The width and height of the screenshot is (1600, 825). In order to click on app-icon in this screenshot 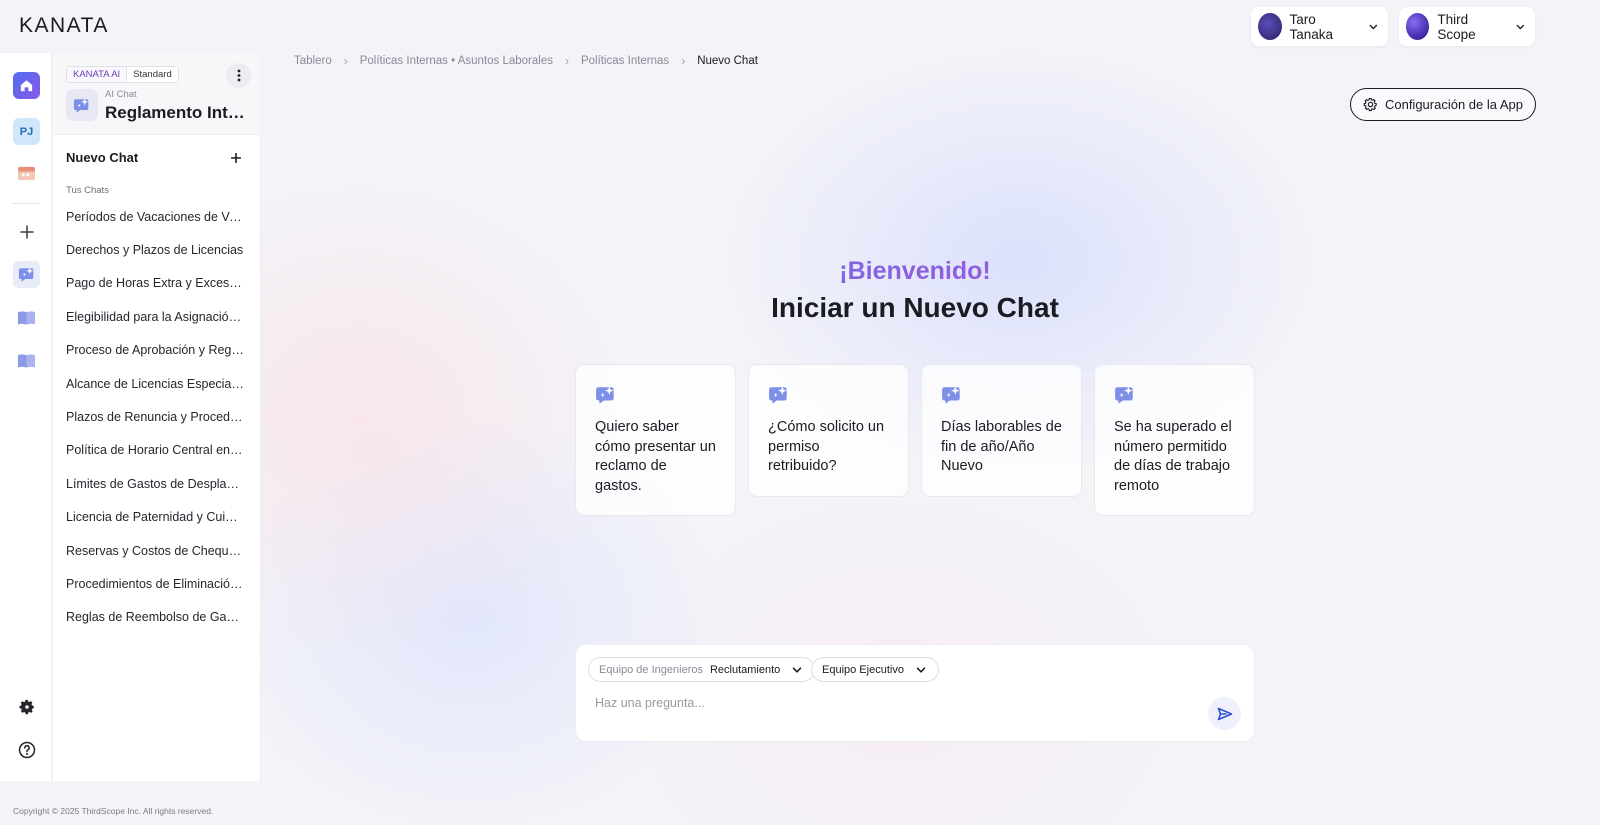, I will do `click(82, 105)`.